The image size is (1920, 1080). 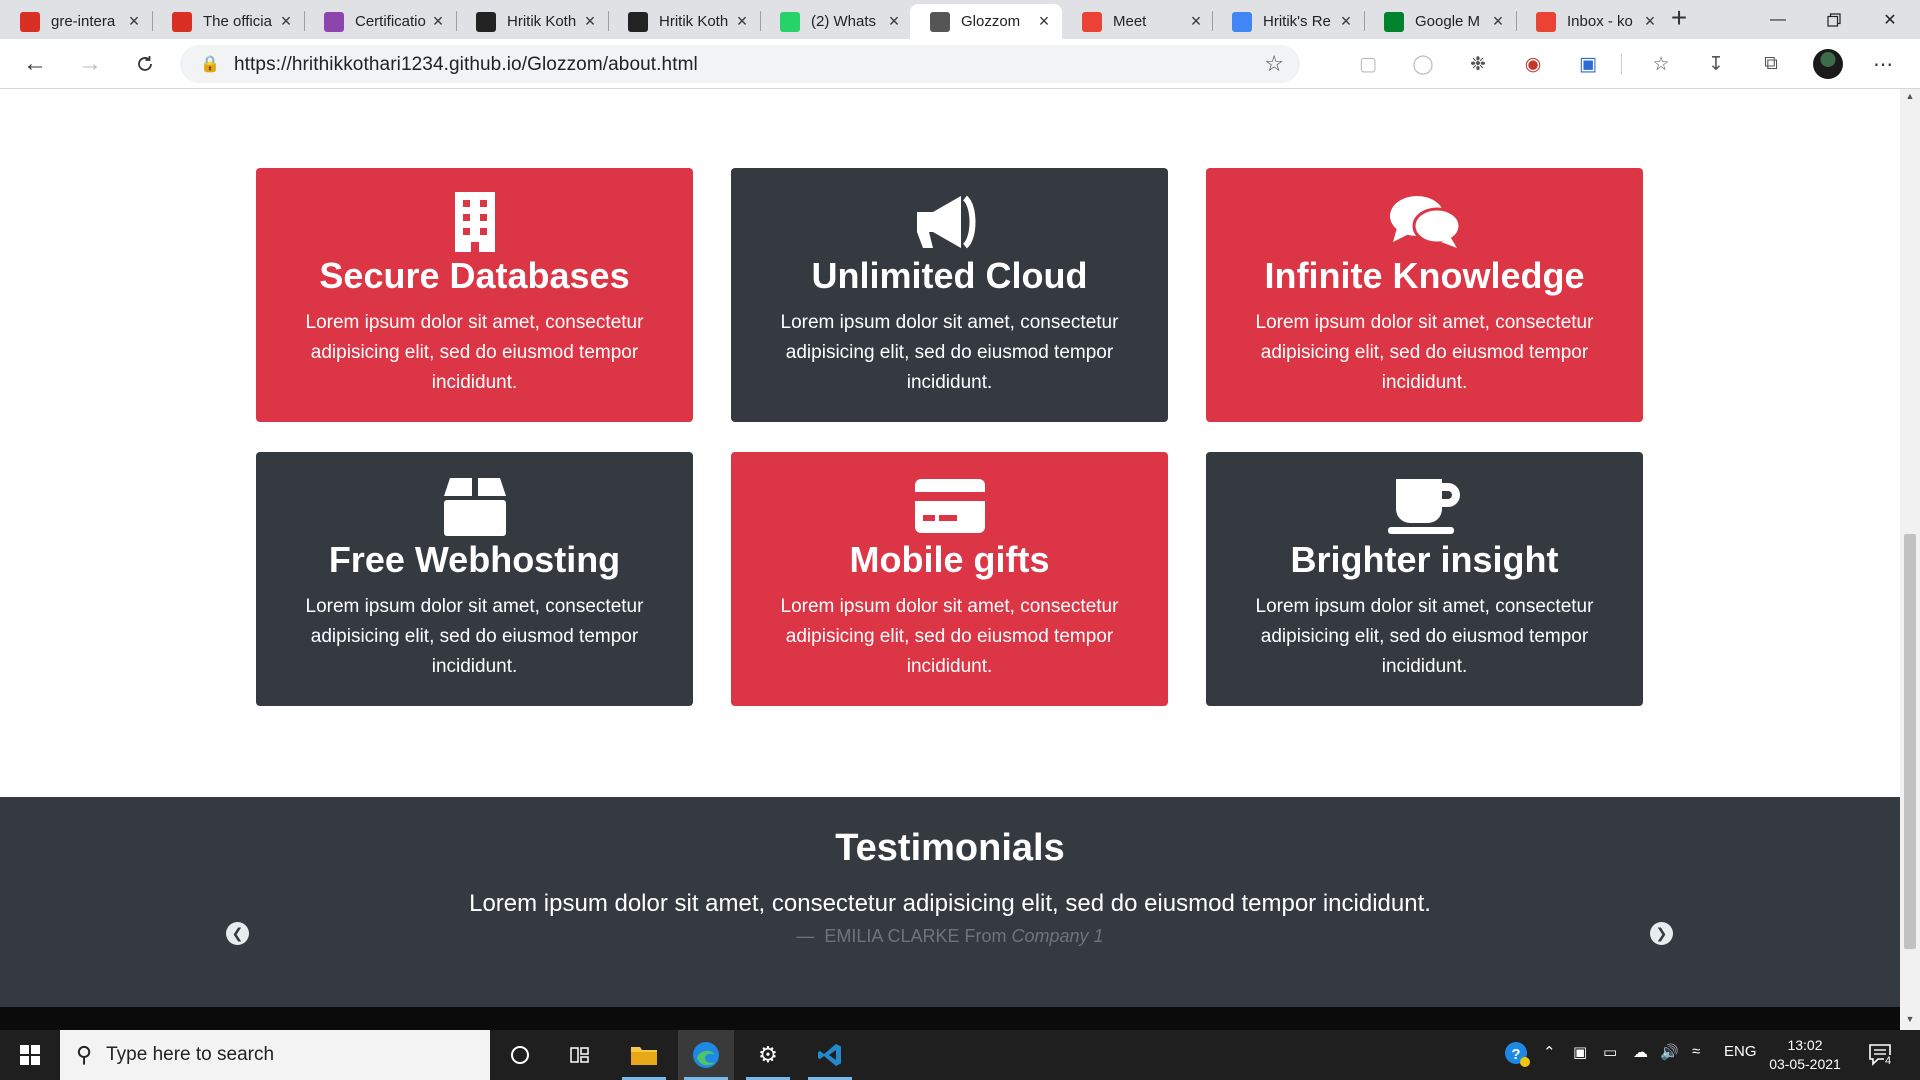 I want to click on browser-tab: gre-intera ×, so click(x=76, y=21).